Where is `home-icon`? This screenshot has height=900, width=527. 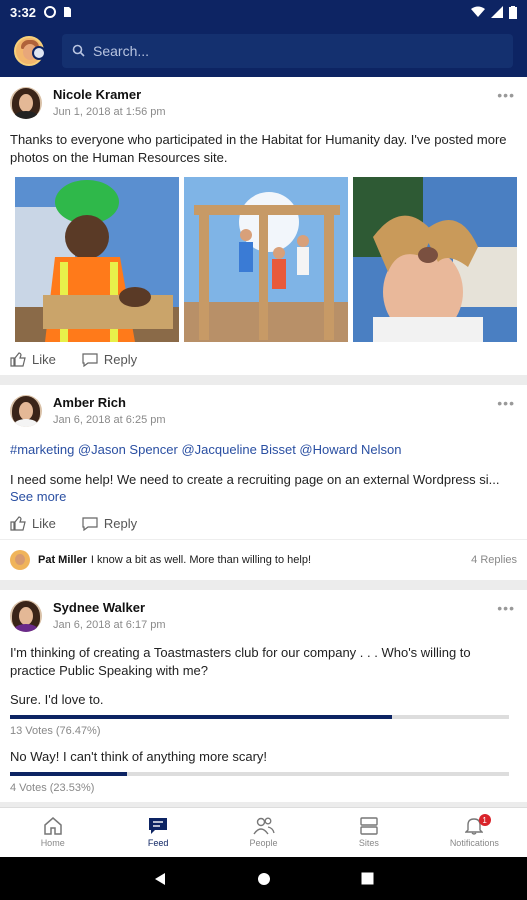 home-icon is located at coordinates (52, 826).